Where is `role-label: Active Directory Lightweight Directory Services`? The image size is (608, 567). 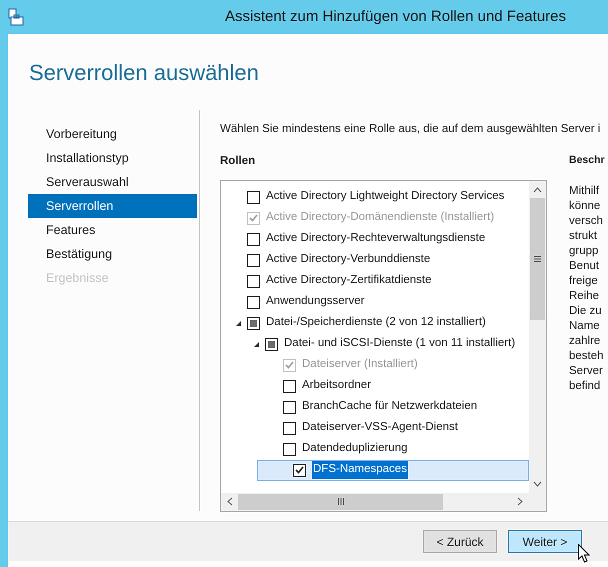 role-label: Active Directory Lightweight Directory Services is located at coordinates (385, 196).